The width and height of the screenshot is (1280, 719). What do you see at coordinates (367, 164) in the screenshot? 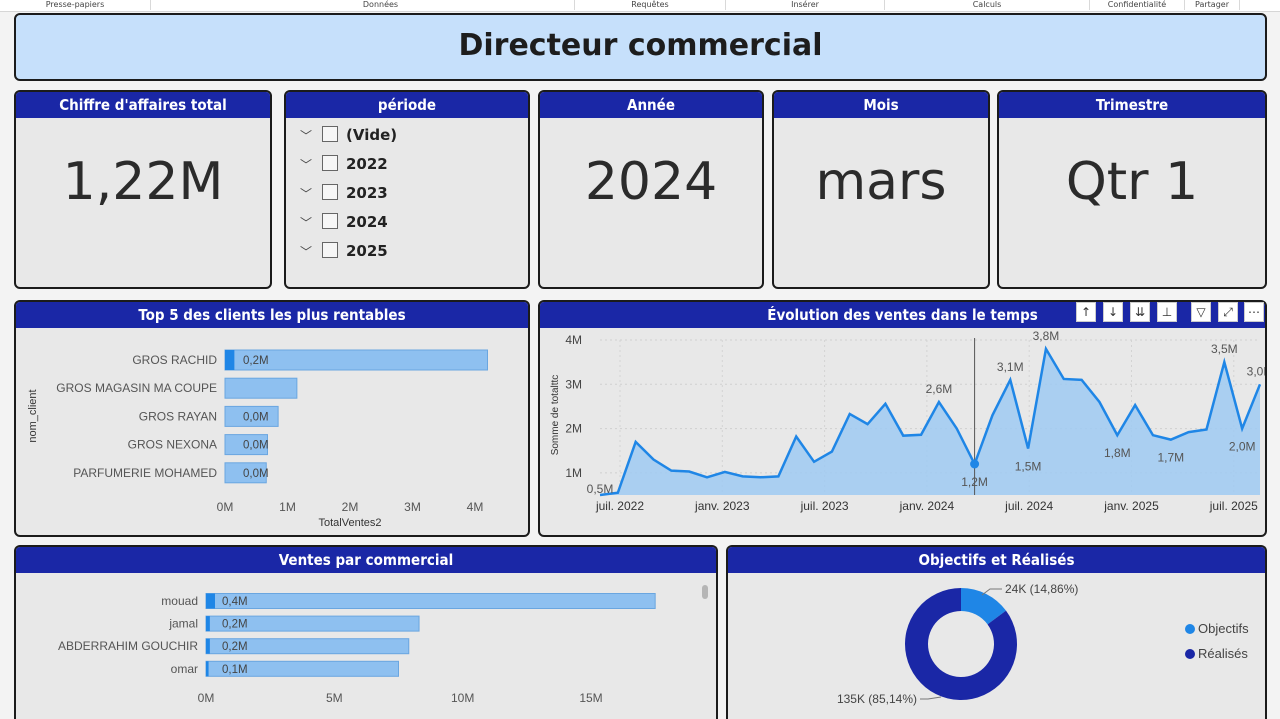
I see `slicer-item-label: 2022` at bounding box center [367, 164].